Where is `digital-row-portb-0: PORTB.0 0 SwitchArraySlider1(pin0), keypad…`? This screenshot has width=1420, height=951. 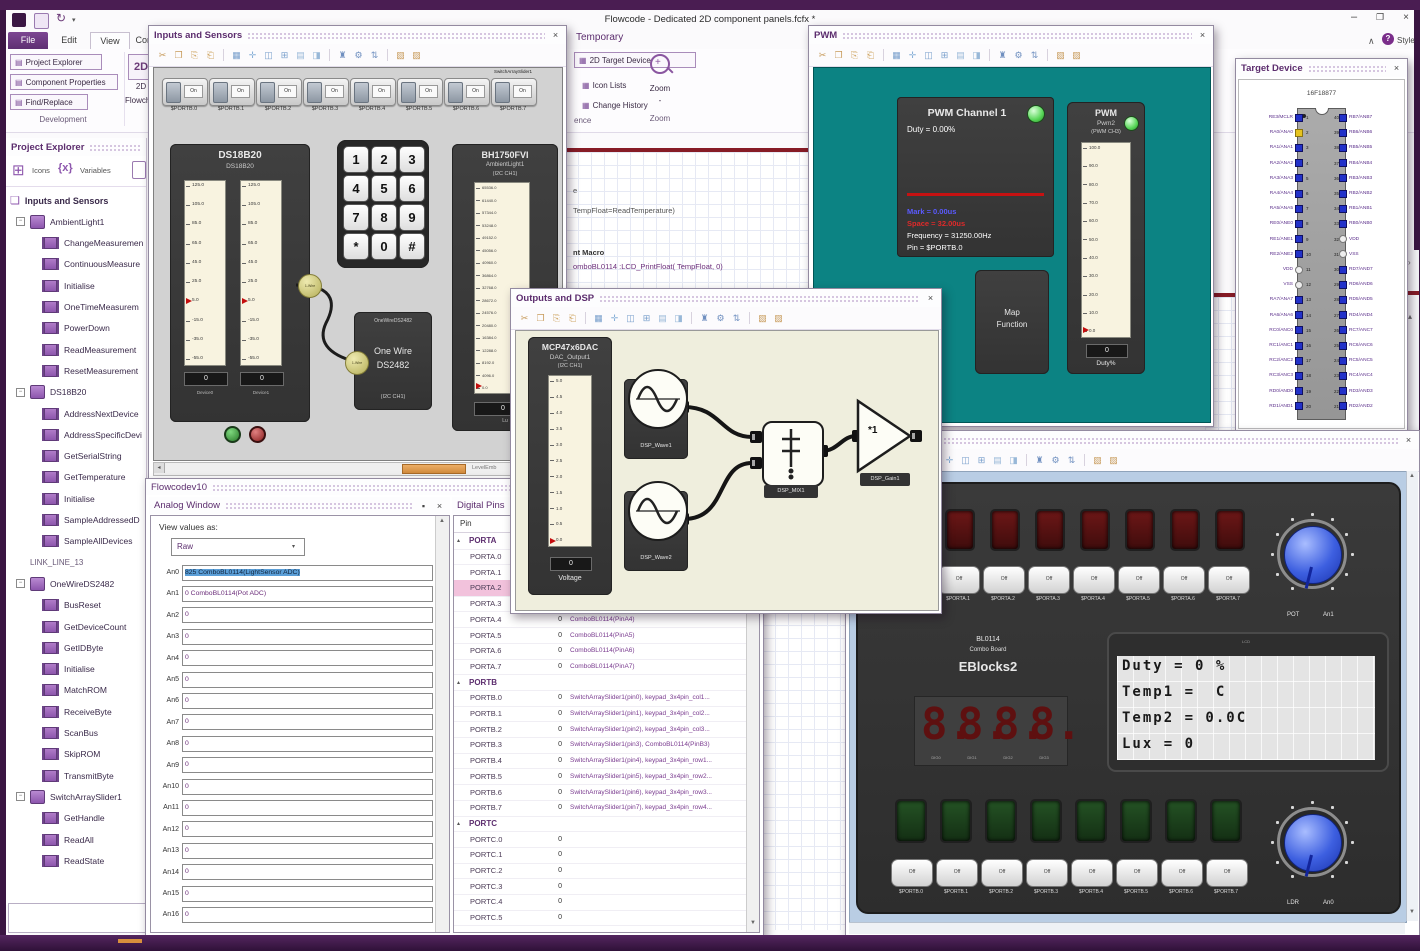
digital-row-portb-0: PORTB.0 0 SwitchArraySlider1(pin0), keypad… is located at coordinates (600, 698).